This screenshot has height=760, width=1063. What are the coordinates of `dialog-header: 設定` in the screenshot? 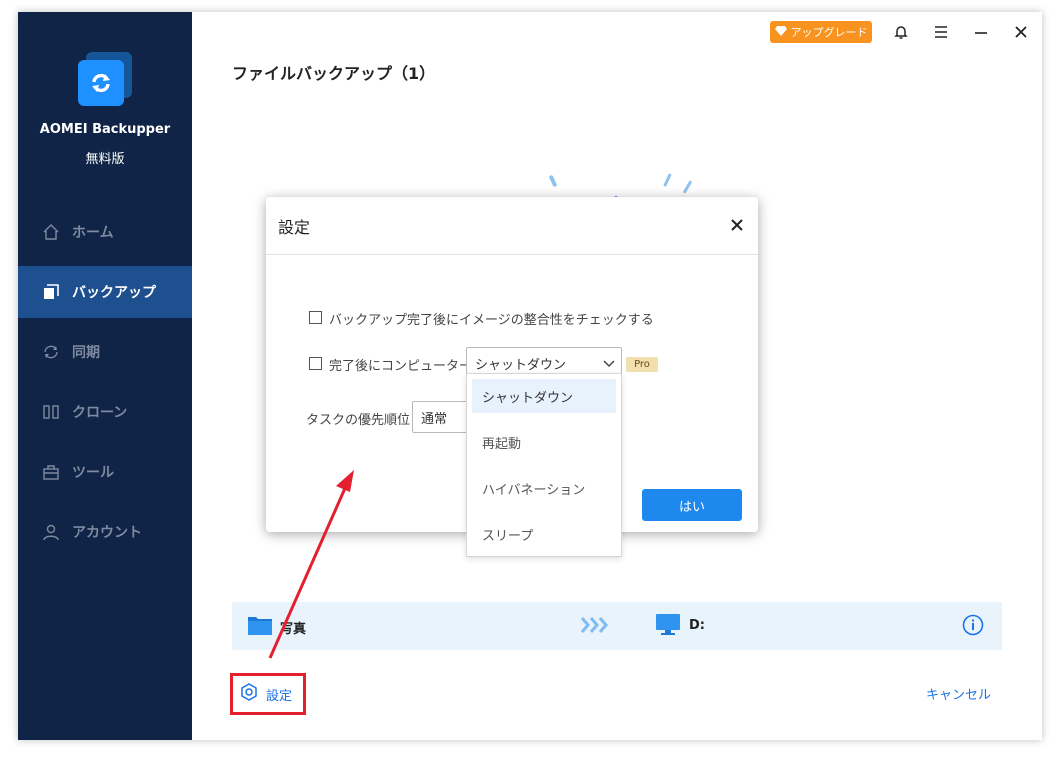 It's located at (512, 226).